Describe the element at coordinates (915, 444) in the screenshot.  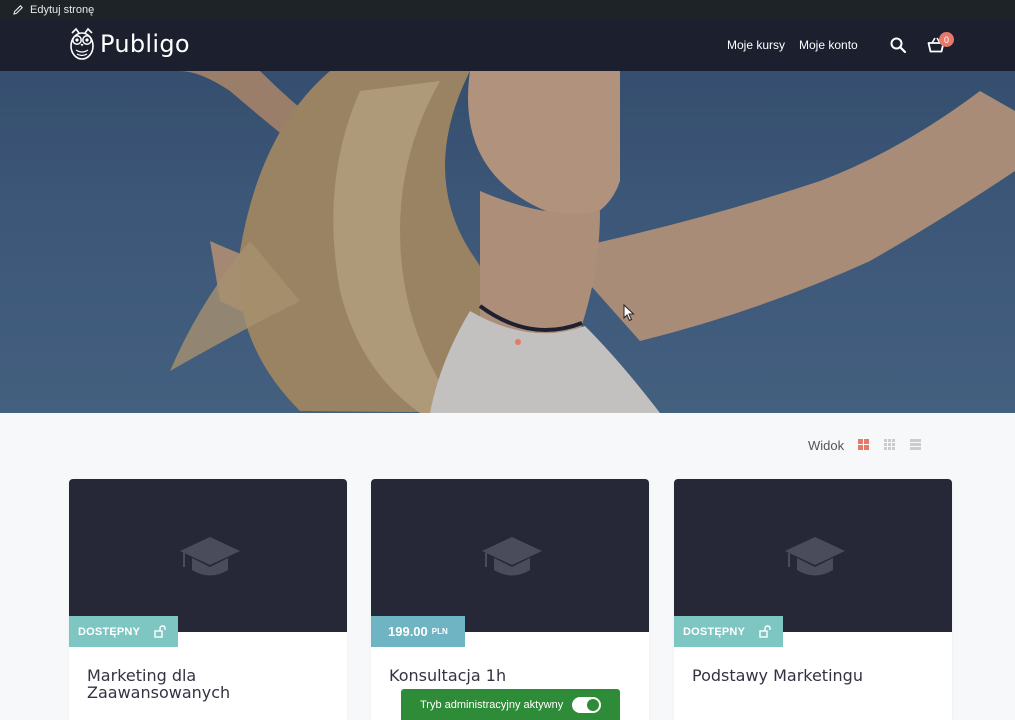
I see `list-view-icon` at that location.